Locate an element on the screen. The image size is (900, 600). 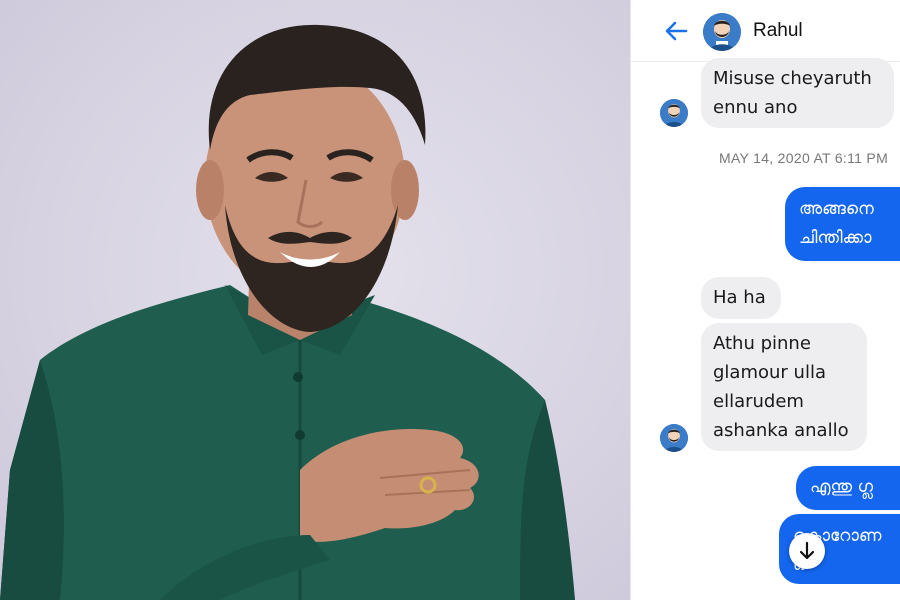
incoming-message: Ha ha is located at coordinates (741, 298).